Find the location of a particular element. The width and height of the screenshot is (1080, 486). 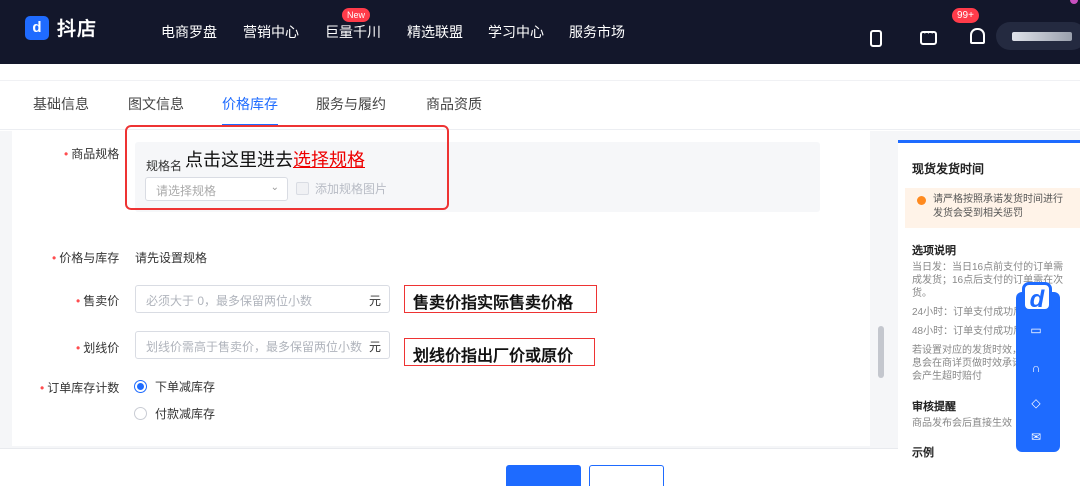

sale-price-input: 必须大于 0，最多保留两位小数 元 is located at coordinates (262, 299).